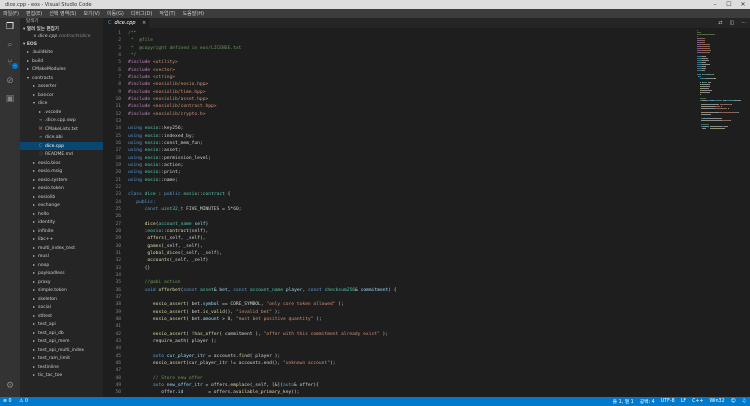 The image size is (750, 406). What do you see at coordinates (61, 239) in the screenshot?
I see `tree-item: ▸ libc++` at bounding box center [61, 239].